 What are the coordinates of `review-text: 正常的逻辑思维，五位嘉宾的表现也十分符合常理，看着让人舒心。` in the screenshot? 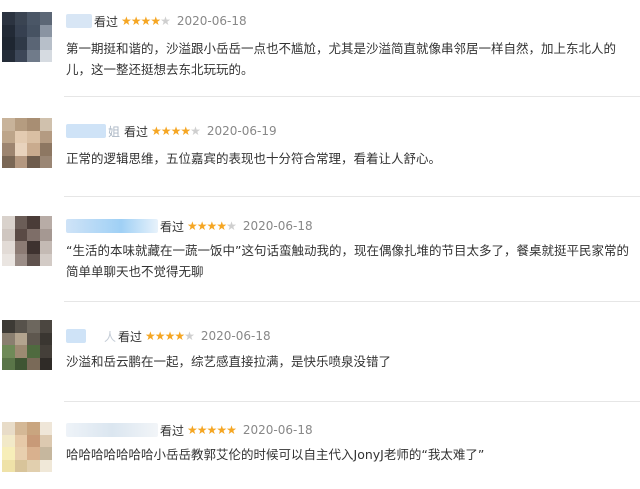 It's located at (253, 158).